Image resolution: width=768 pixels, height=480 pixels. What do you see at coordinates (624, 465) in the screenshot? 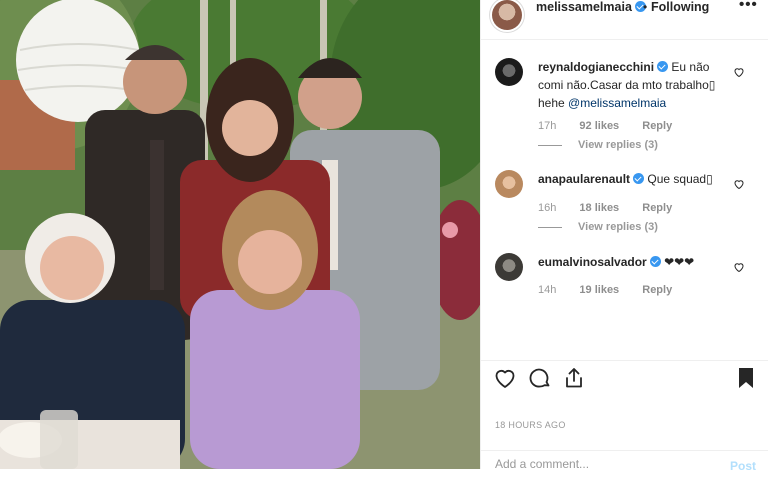
I see `add-comment-bar: Post` at bounding box center [624, 465].